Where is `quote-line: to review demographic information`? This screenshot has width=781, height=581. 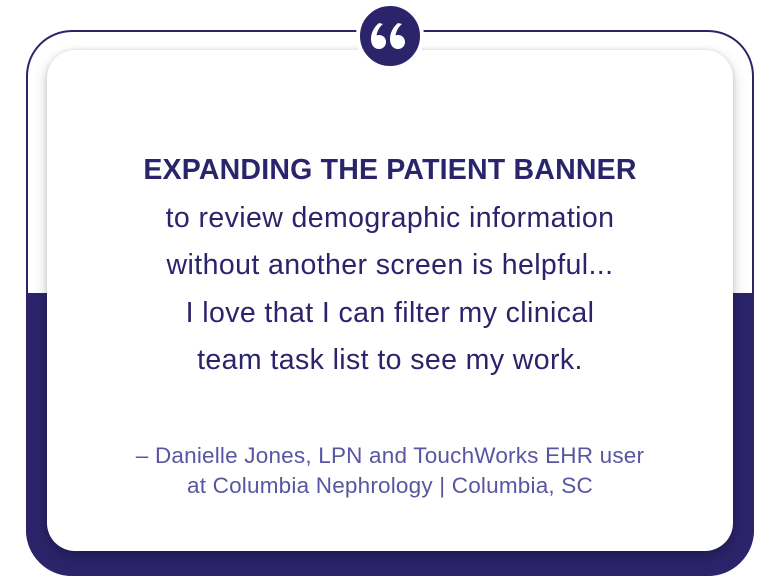
quote-line: to review demographic information is located at coordinates (390, 217).